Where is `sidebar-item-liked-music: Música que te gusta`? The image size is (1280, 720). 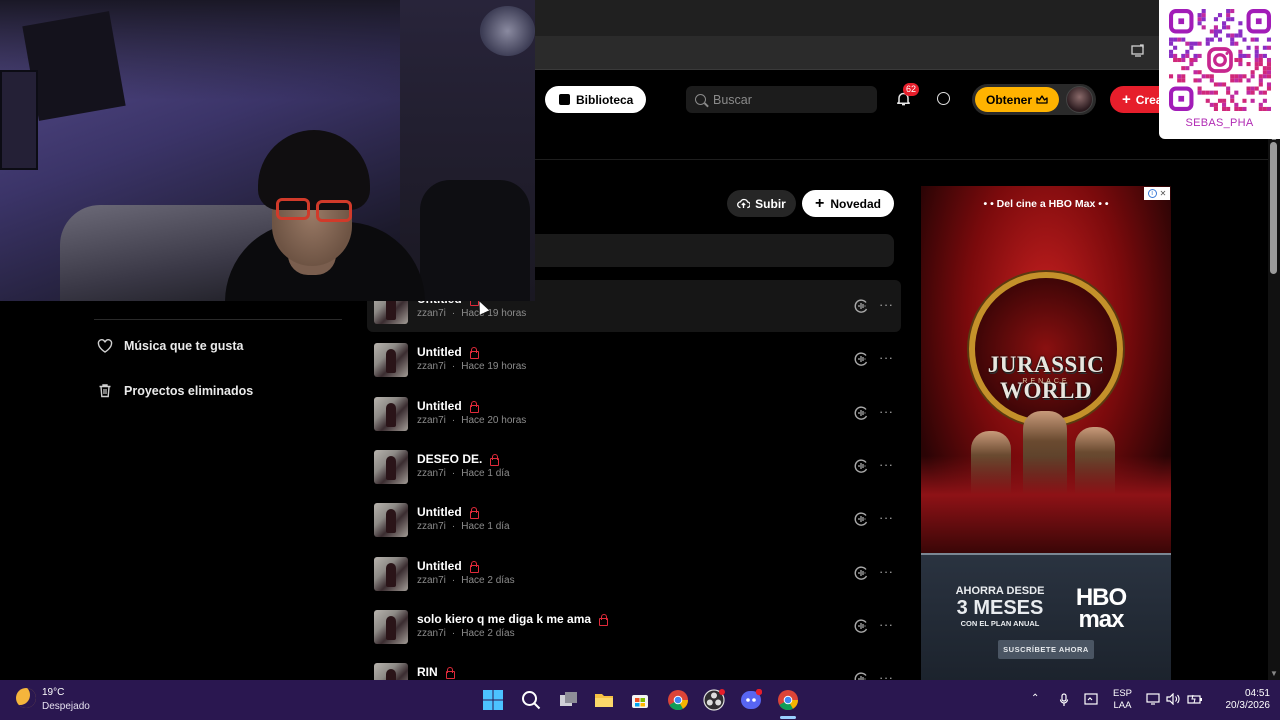 sidebar-item-liked-music: Música que te gusta is located at coordinates (170, 346).